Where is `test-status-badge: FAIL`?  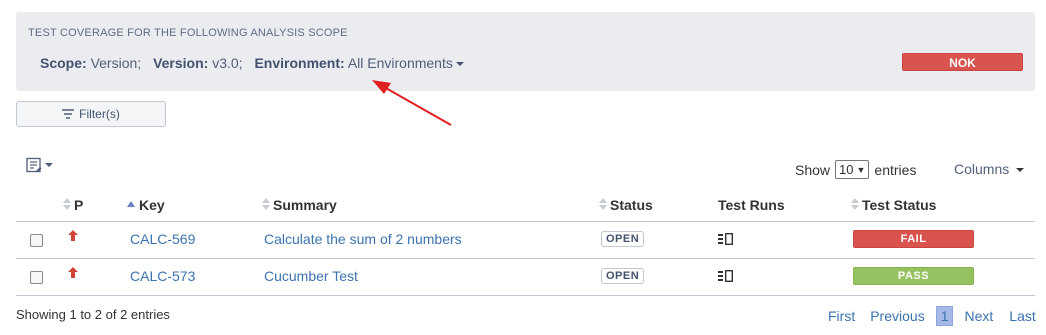 test-status-badge: FAIL is located at coordinates (913, 239).